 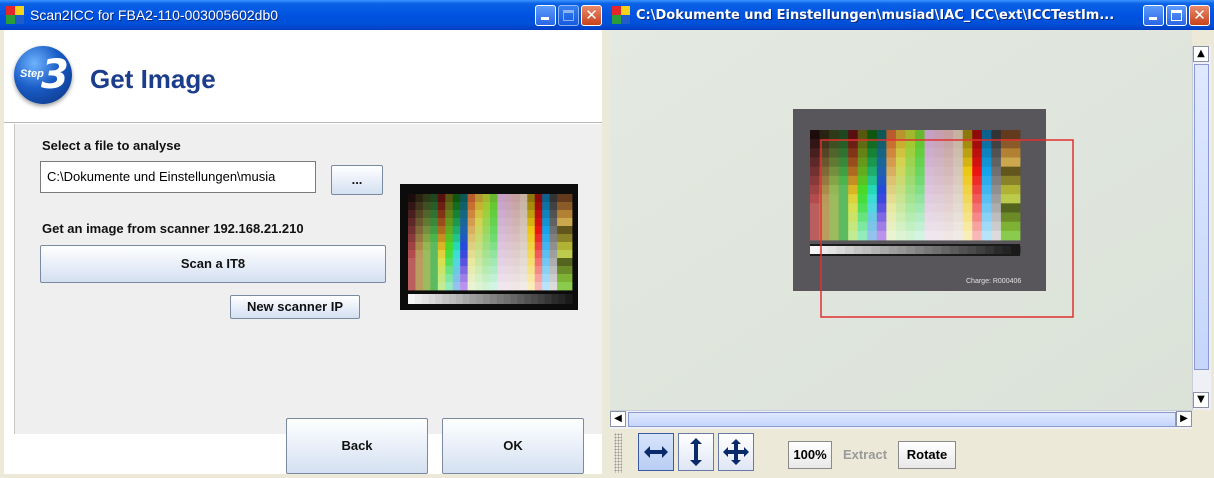 What do you see at coordinates (303, 15) in the screenshot?
I see `left-titlebar: Scan2ICC for FBA2-110-003005602db0 ✕` at bounding box center [303, 15].